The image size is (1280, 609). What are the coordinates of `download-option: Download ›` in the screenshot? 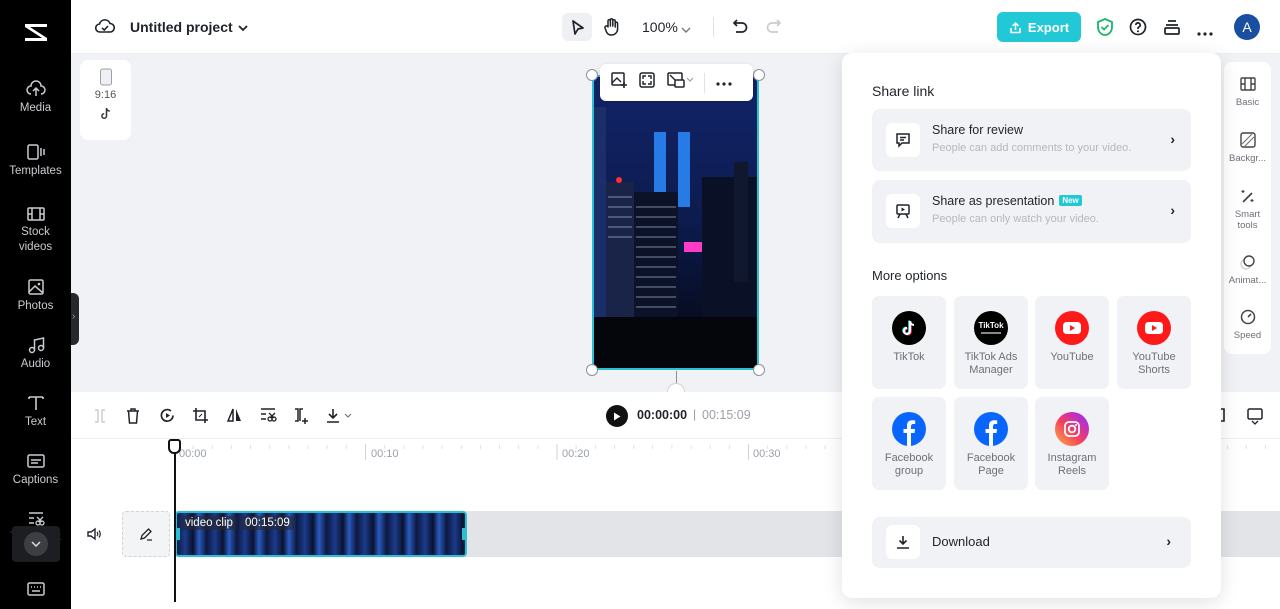 It's located at (1031, 542).